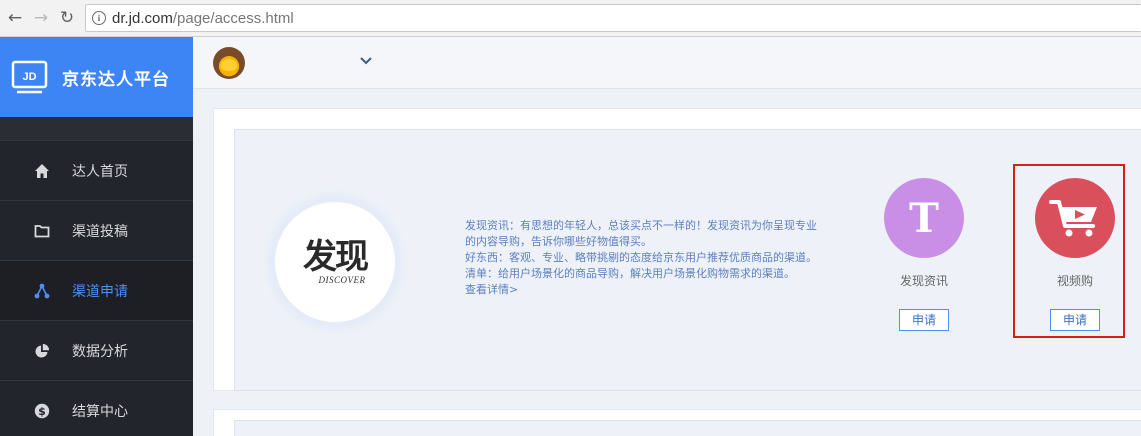 The width and height of the screenshot is (1141, 436). What do you see at coordinates (67, 18) in the screenshot?
I see `reload-icon: ↻` at bounding box center [67, 18].